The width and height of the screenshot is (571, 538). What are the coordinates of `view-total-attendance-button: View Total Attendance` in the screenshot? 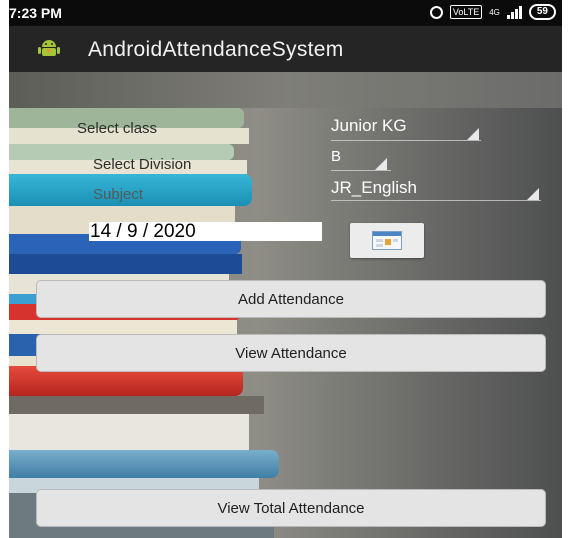 It's located at (291, 508).